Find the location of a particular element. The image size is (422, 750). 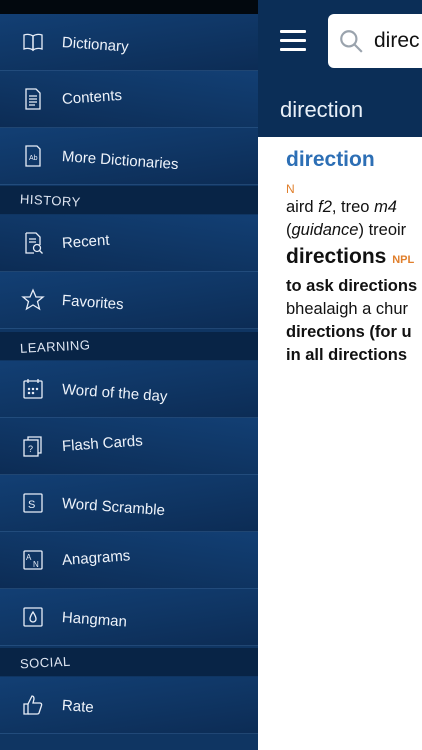

example: directions (for u is located at coordinates (349, 332).